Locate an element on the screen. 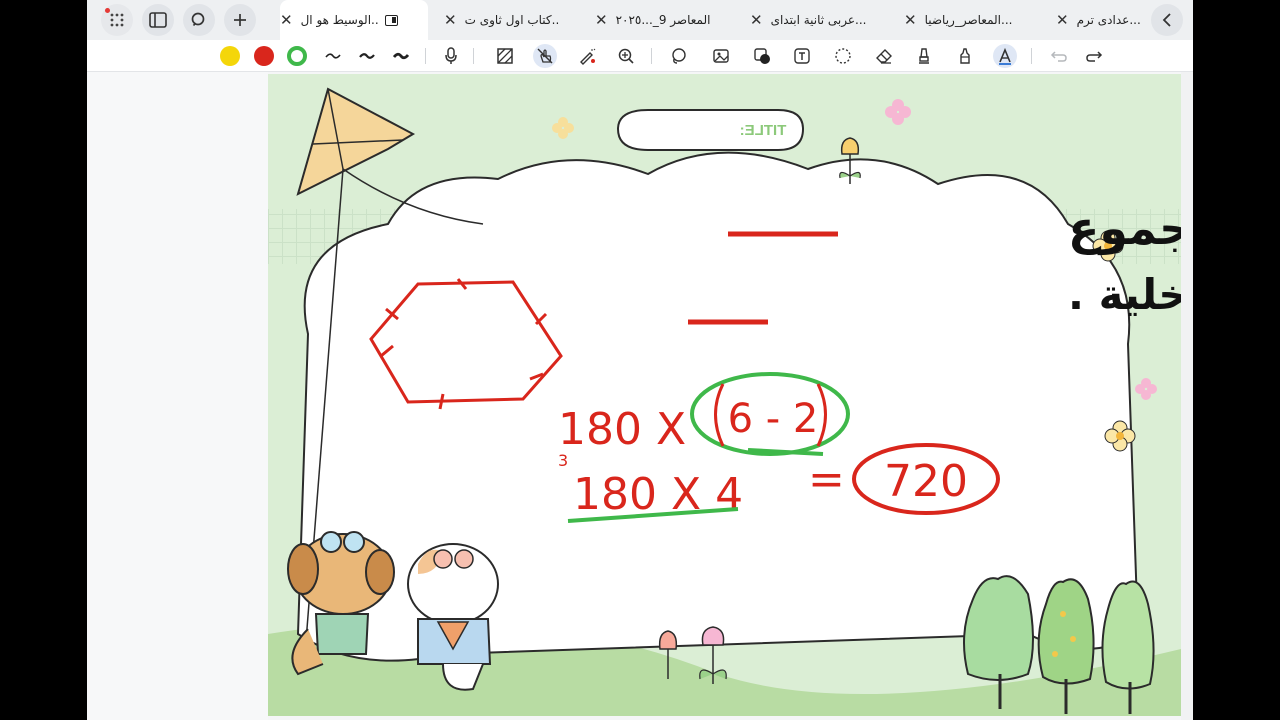  marker-button is located at coordinates (965, 56).